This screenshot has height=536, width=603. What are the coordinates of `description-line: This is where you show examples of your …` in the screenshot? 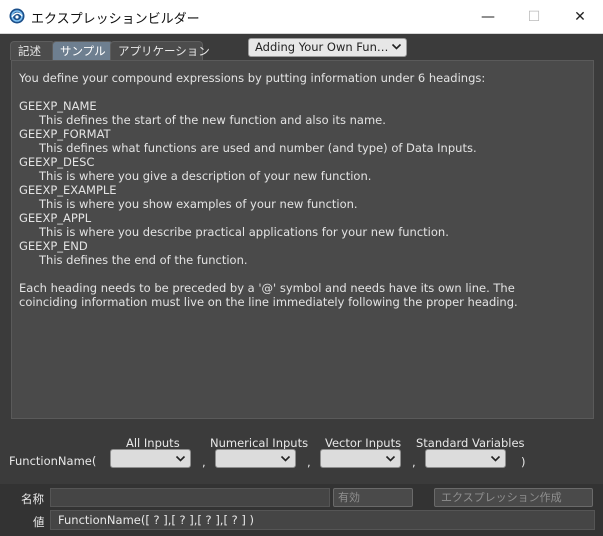 It's located at (198, 204).